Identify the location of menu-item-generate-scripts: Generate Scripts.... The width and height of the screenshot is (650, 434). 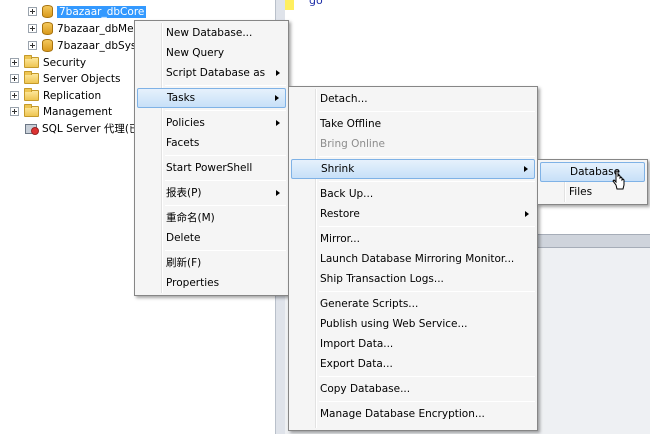
(413, 304).